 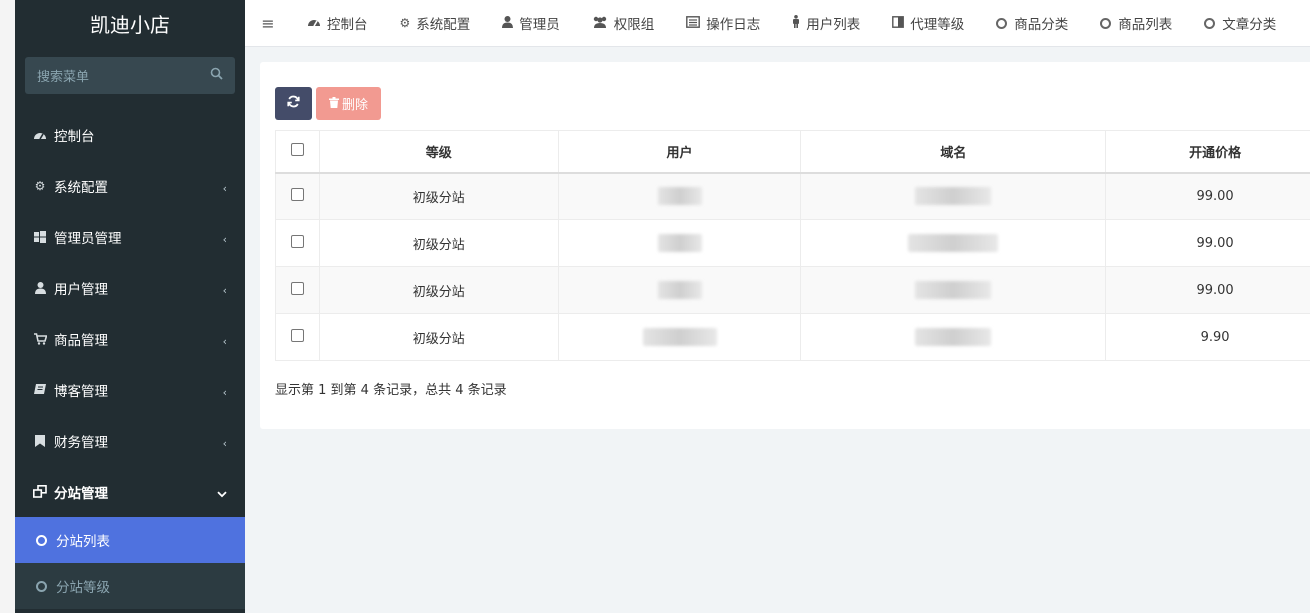 What do you see at coordinates (531, 23) in the screenshot?
I see `tab-admin: 管理员` at bounding box center [531, 23].